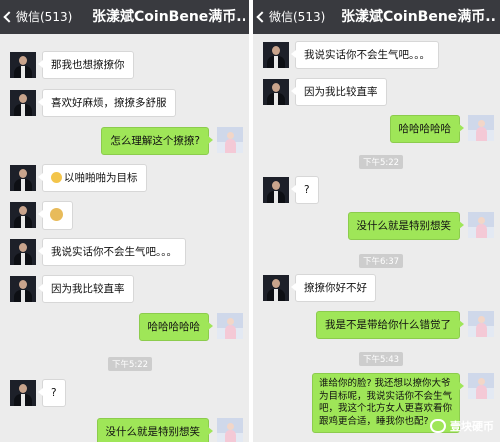 The width and height of the screenshot is (500, 442). Describe the element at coordinates (472, 426) in the screenshot. I see `watermark-text: 壹块硬币` at that location.